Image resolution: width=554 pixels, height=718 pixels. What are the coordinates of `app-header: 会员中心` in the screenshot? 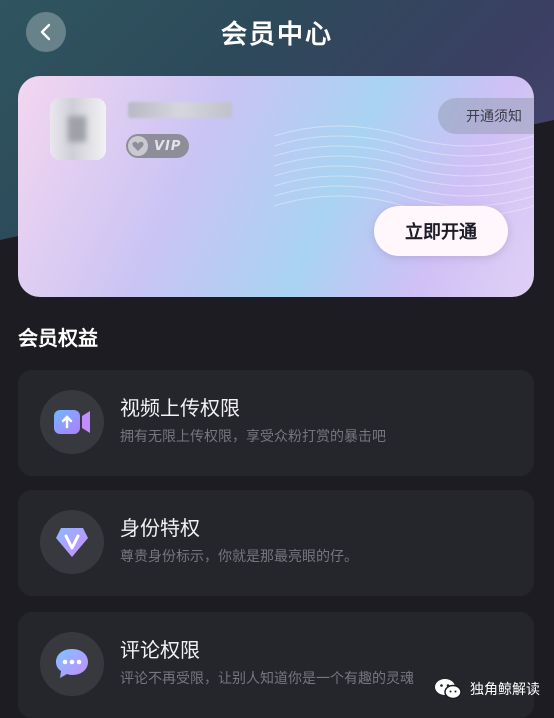 It's located at (277, 33).